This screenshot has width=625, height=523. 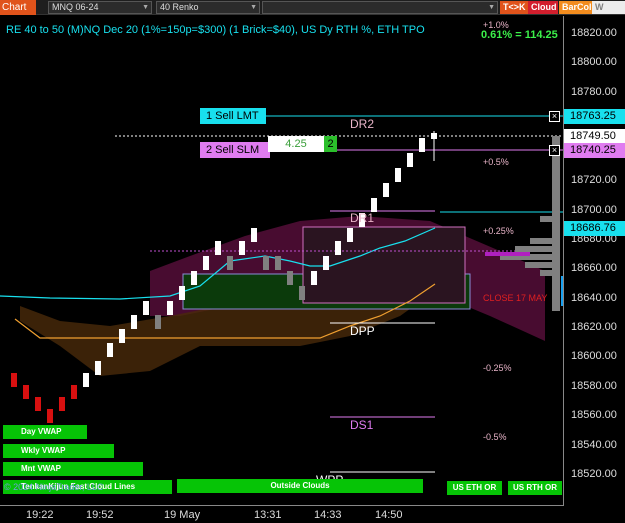 I want to click on price-tick: 18660.00, so click(x=594, y=268).